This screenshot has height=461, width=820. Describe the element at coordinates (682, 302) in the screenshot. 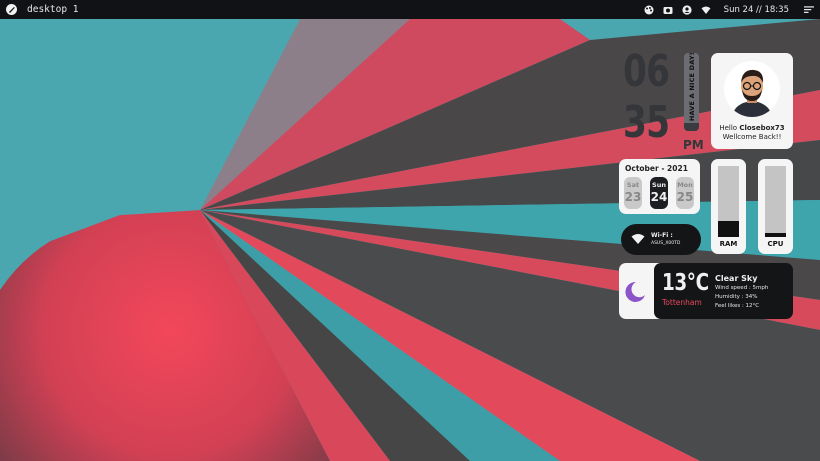

I see `weather-city: Tottenham` at that location.